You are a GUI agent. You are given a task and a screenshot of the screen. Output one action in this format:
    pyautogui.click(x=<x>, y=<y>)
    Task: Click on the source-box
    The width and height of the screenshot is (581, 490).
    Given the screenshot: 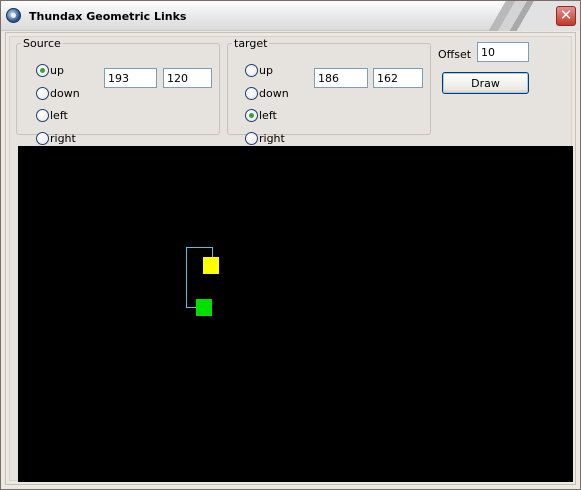 What is the action you would take?
    pyautogui.click(x=211, y=265)
    